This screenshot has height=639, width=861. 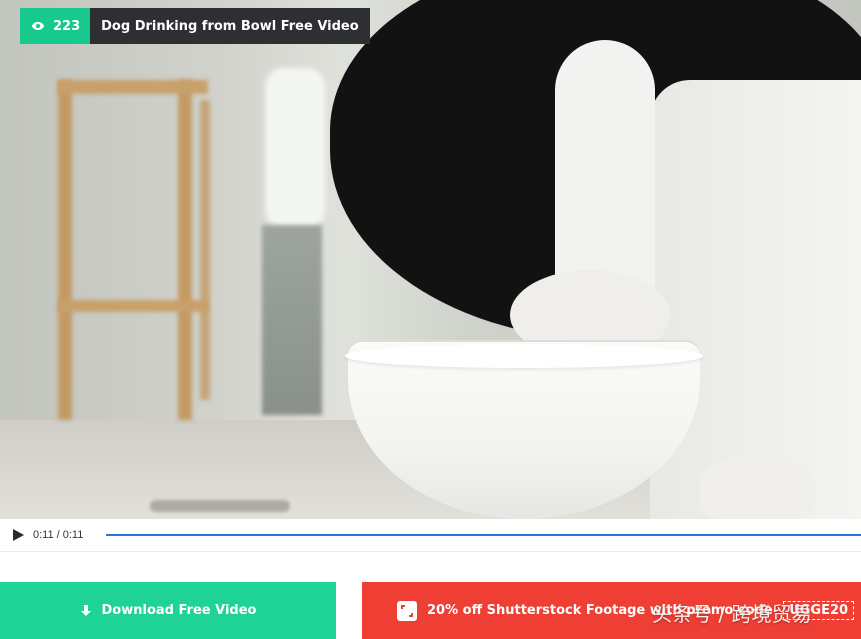 I want to click on download-free-video-button: Download Free Video, so click(x=168, y=610).